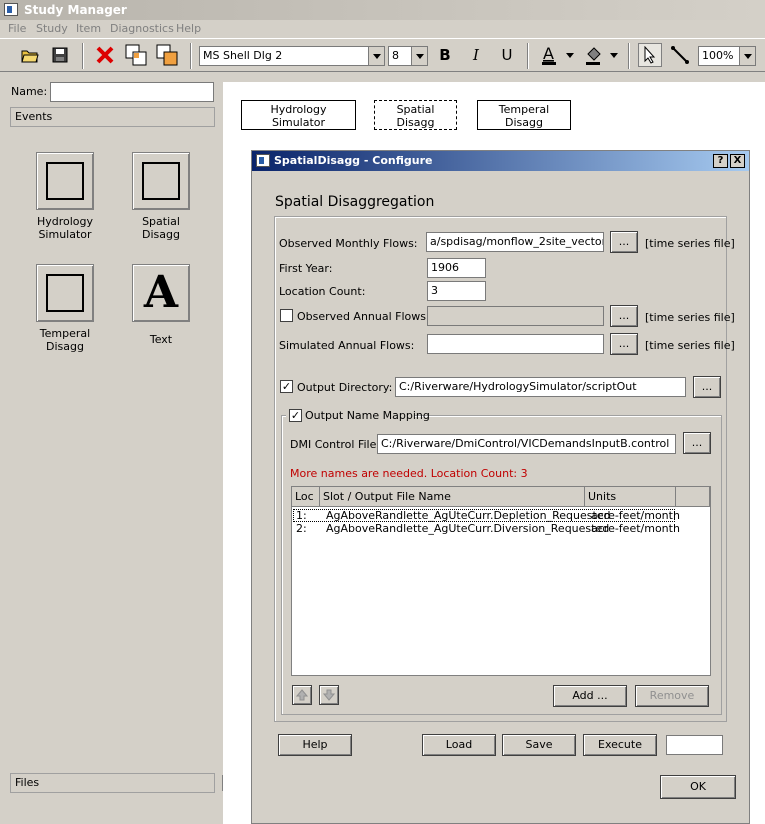 The height and width of the screenshot is (824, 765). I want to click on row-loc: 1:, so click(301, 515).